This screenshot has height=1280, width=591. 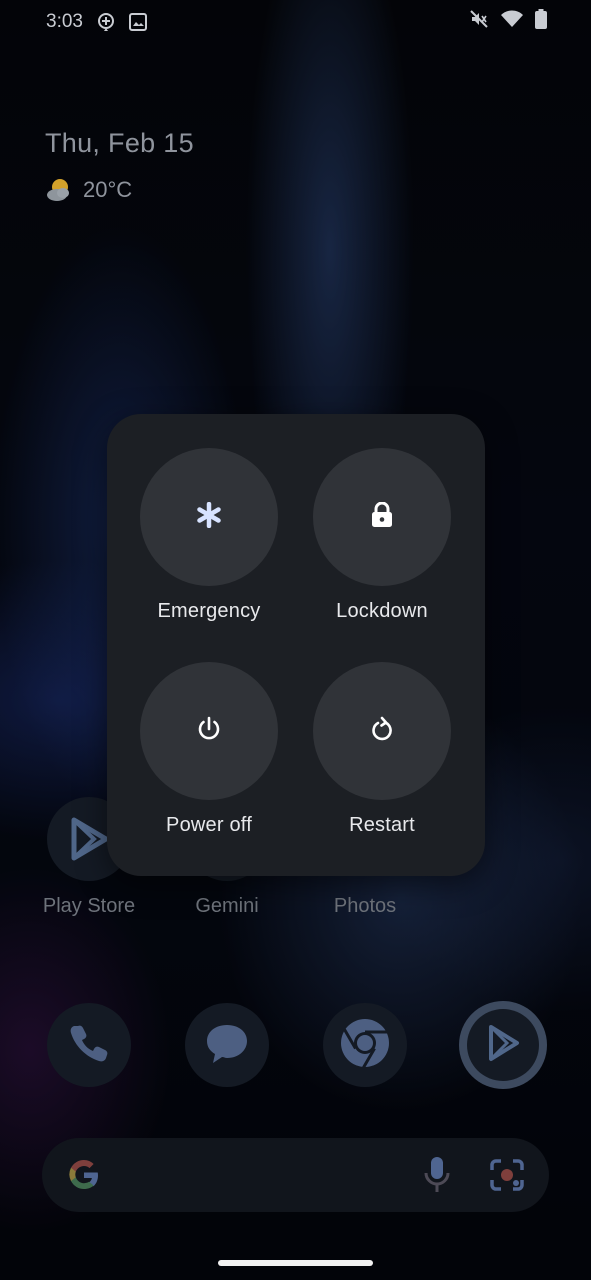 What do you see at coordinates (119, 143) in the screenshot?
I see `lockscreen-date: Thu, Feb 15` at bounding box center [119, 143].